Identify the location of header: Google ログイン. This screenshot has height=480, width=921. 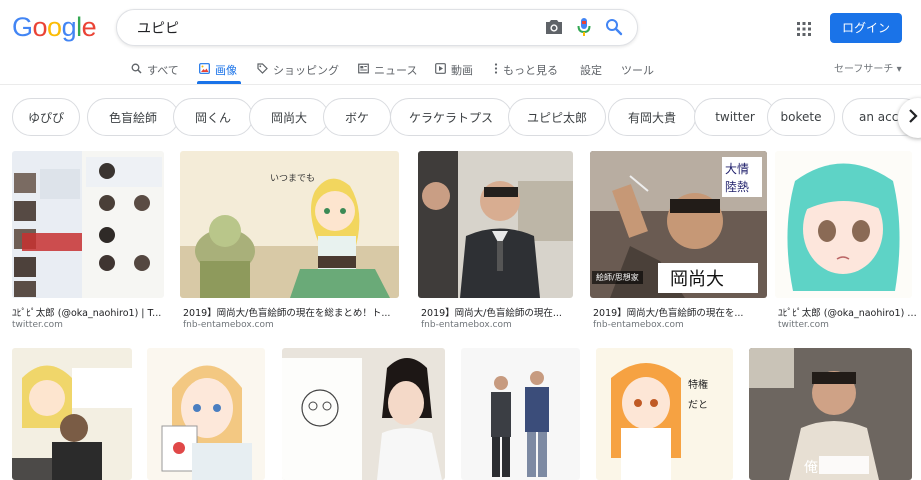
(460, 28).